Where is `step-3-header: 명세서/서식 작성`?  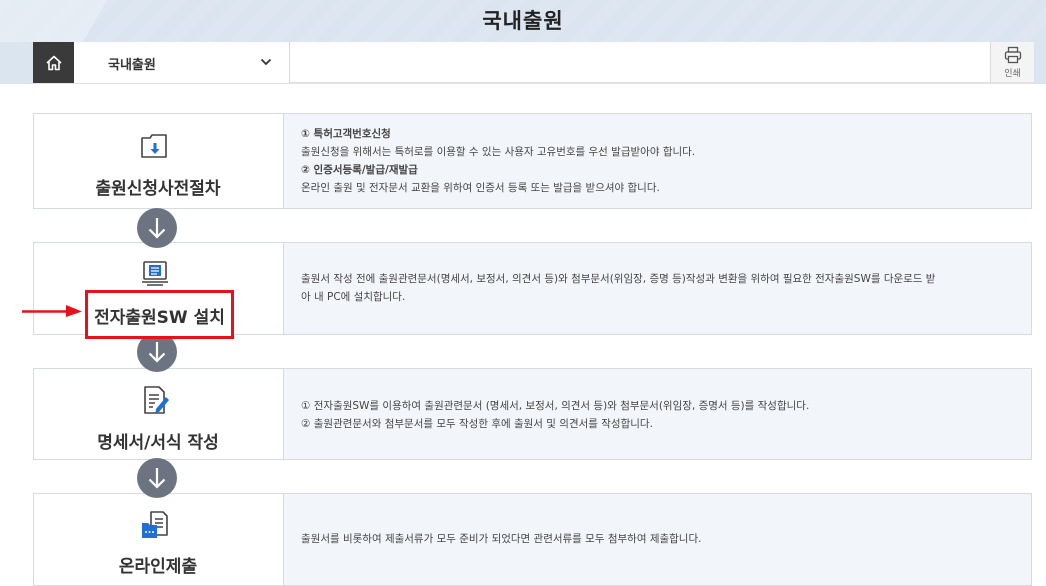
step-3-header: 명세서/서식 작성 is located at coordinates (159, 414).